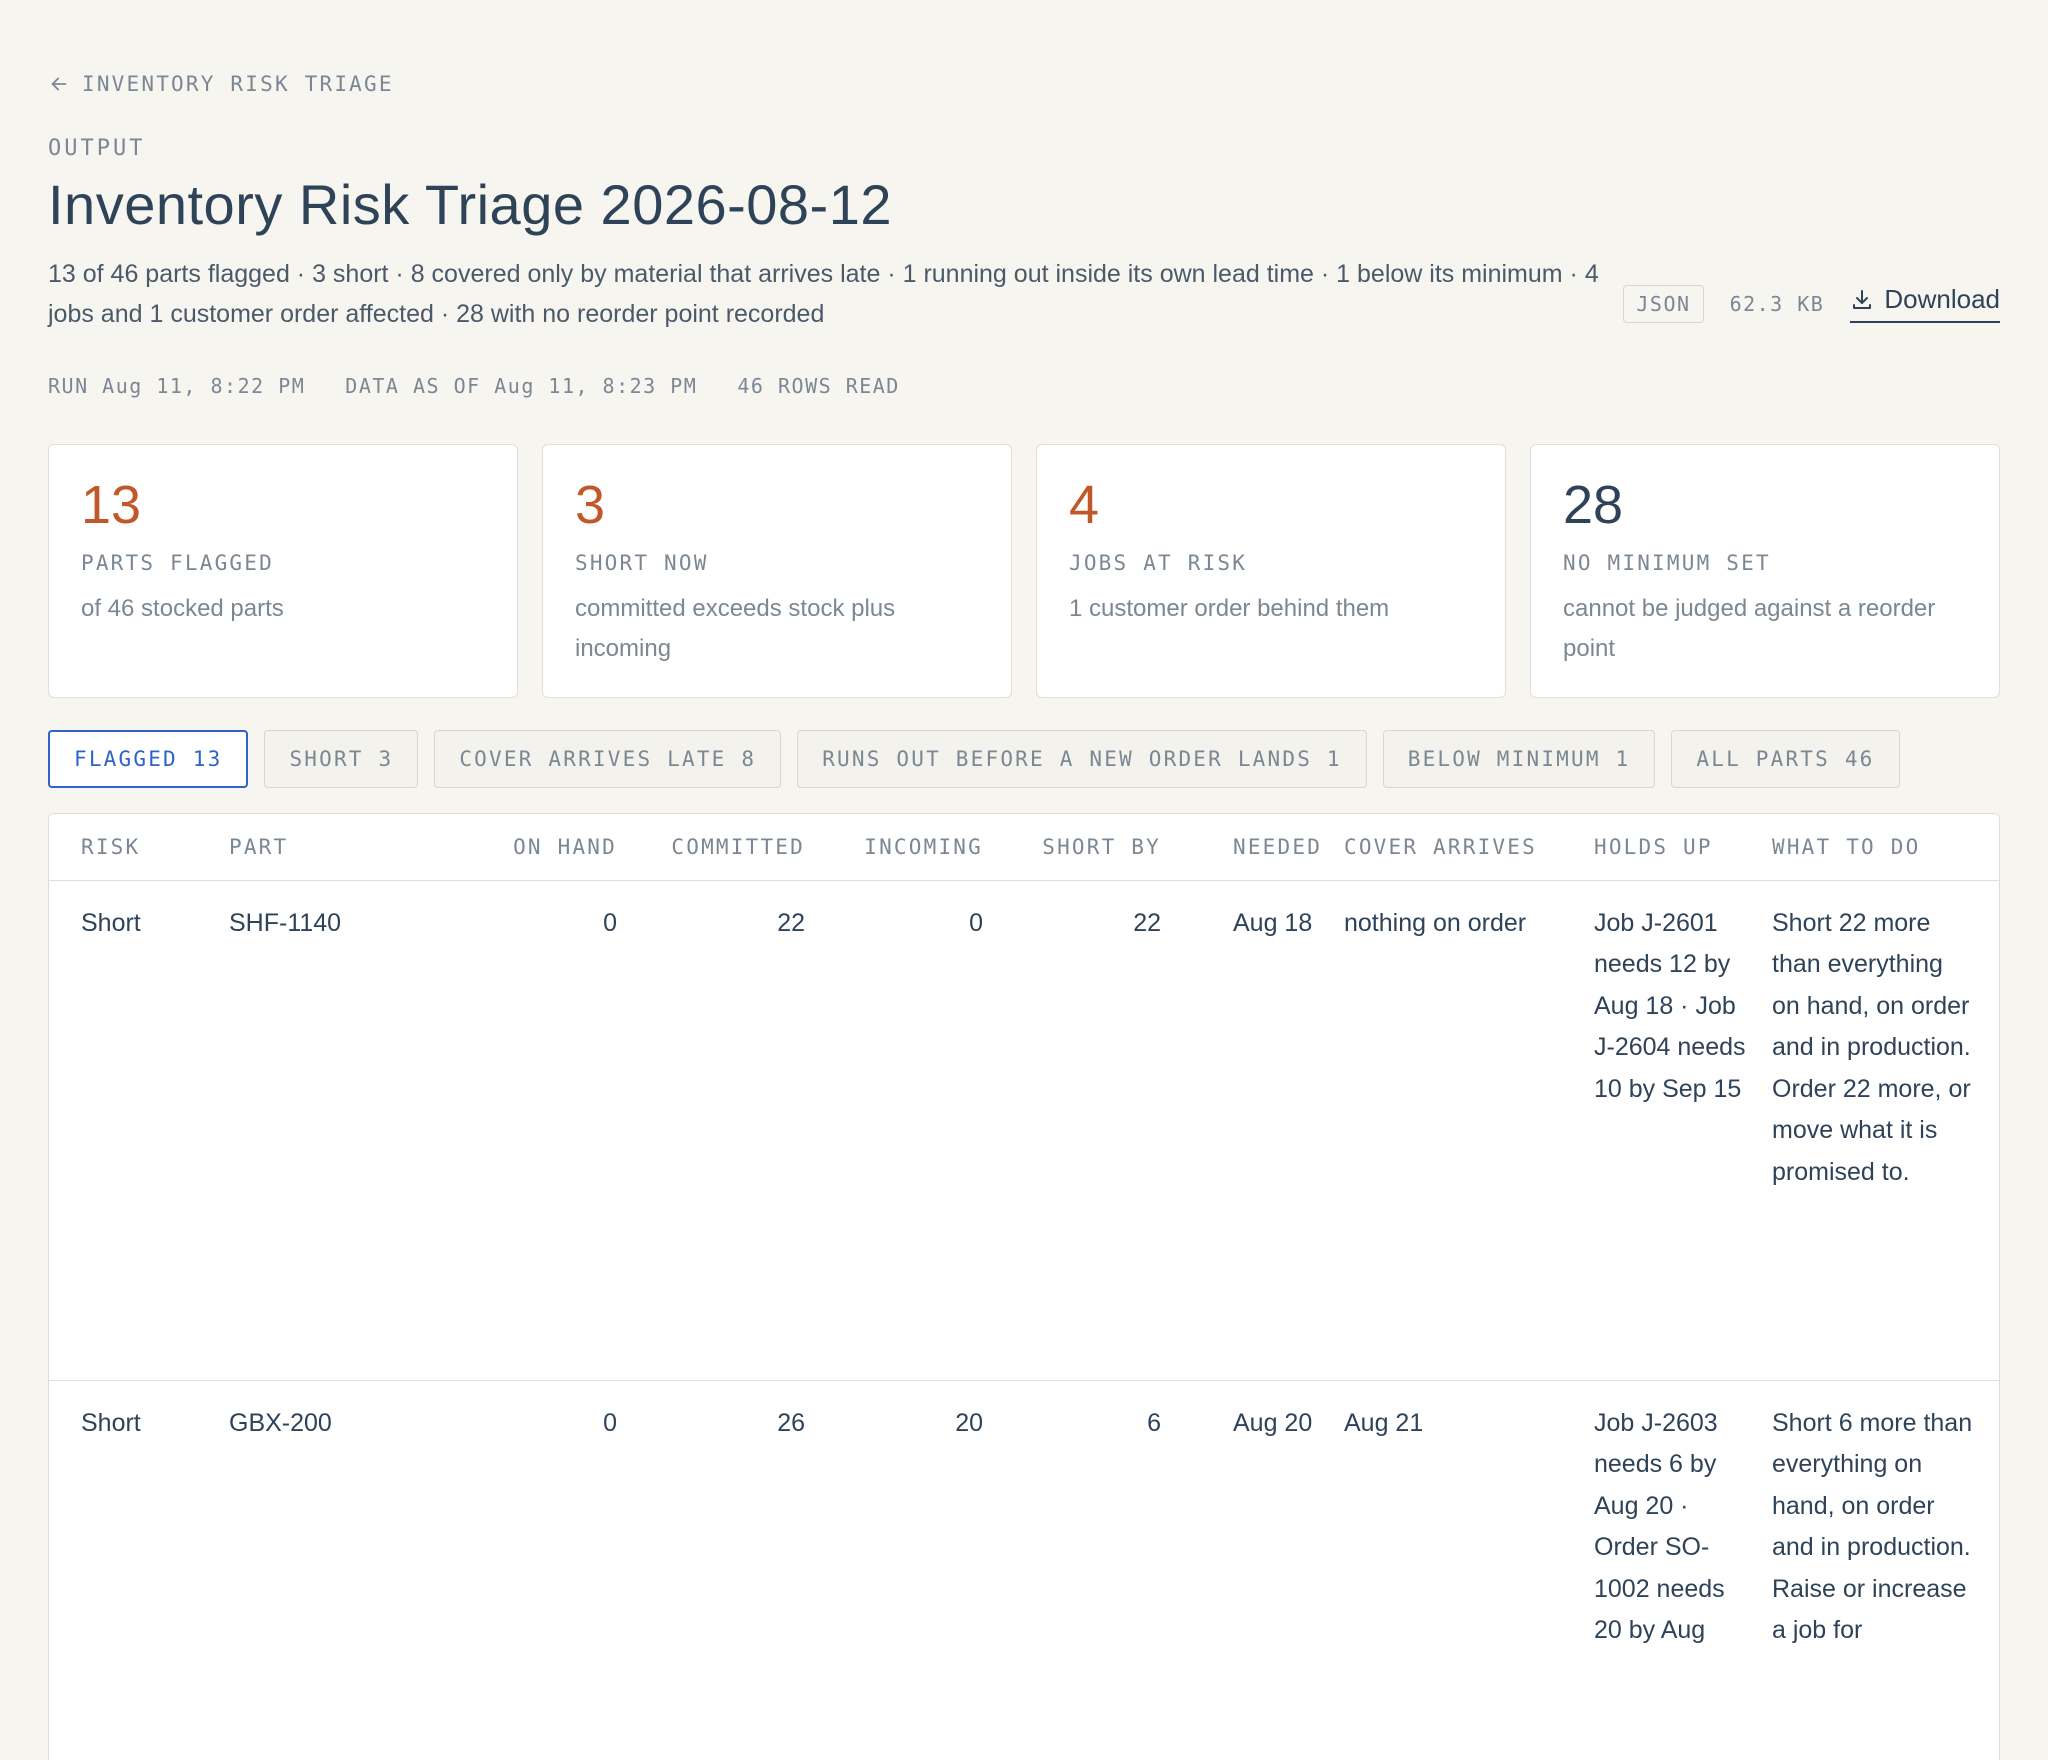  Describe the element at coordinates (642, 563) in the screenshot. I see `card-label: SHORT NOW` at that location.